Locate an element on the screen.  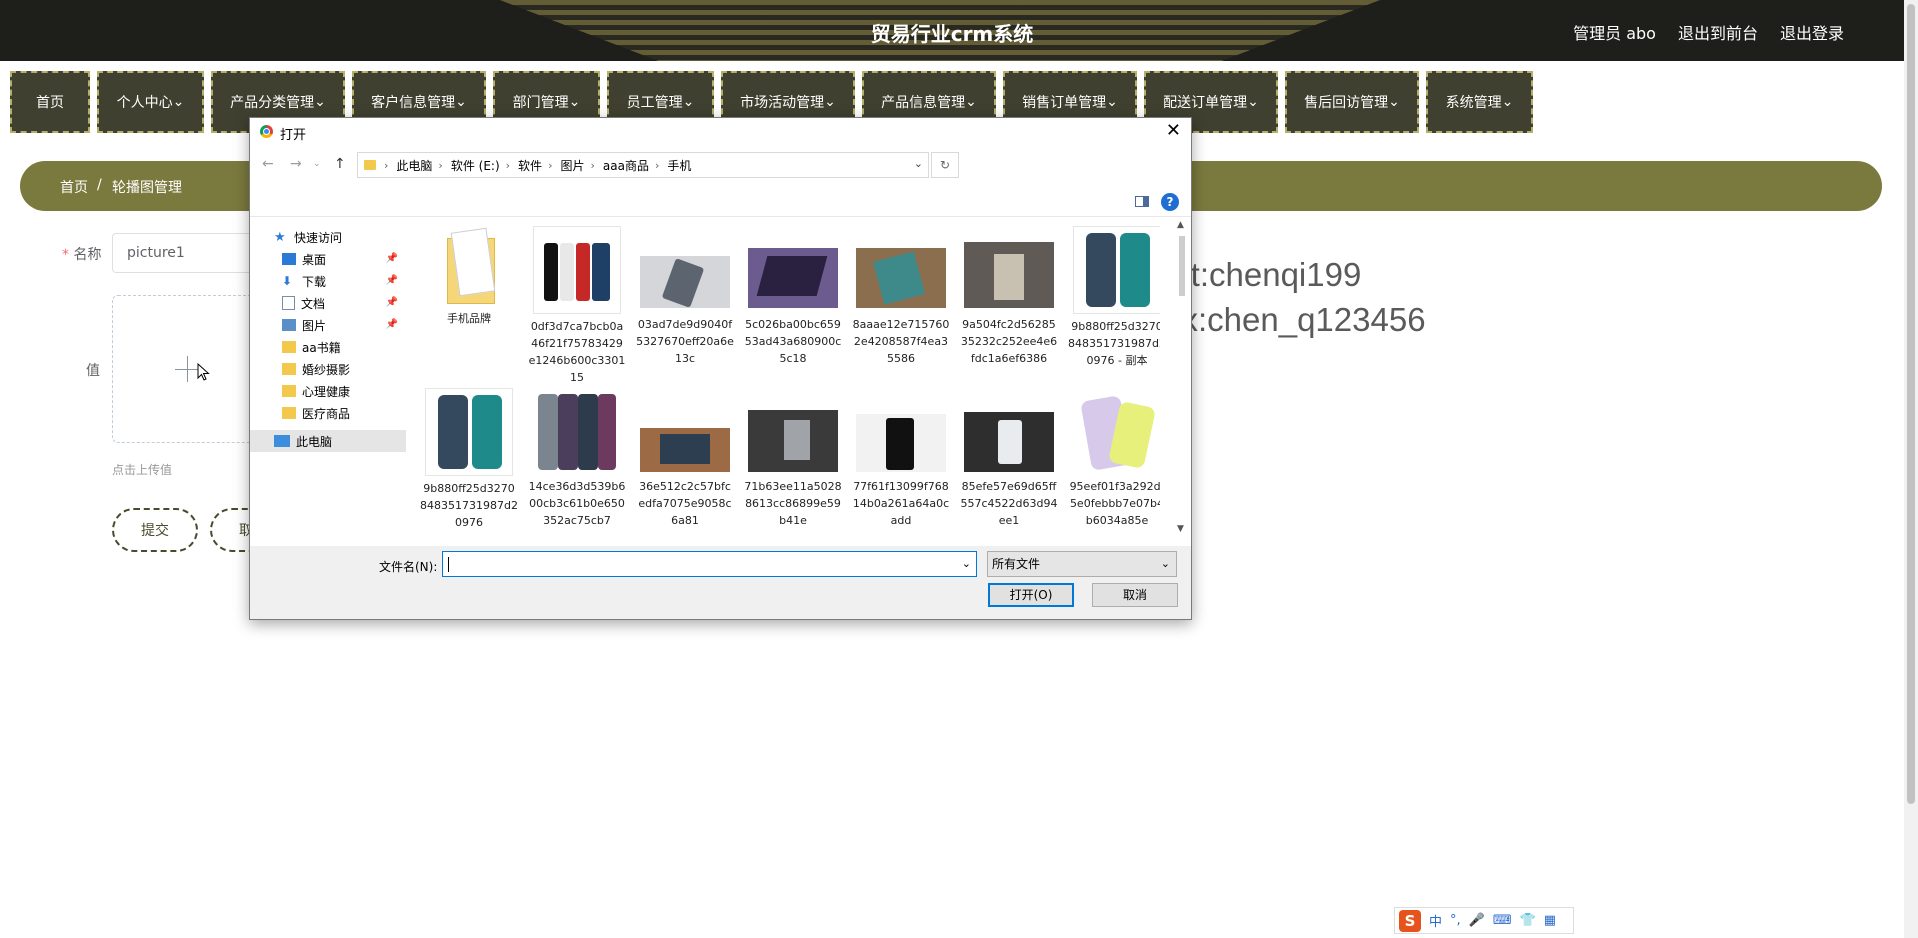
desktop-icon is located at coordinates (289, 259).